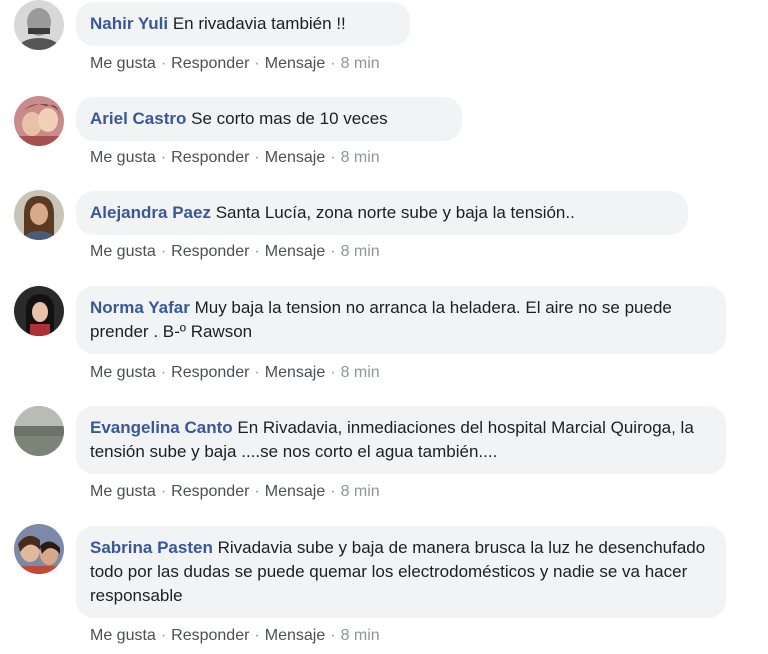  I want to click on comment-bubble: Nahir Yuli En rivadavia también !!, so click(243, 24).